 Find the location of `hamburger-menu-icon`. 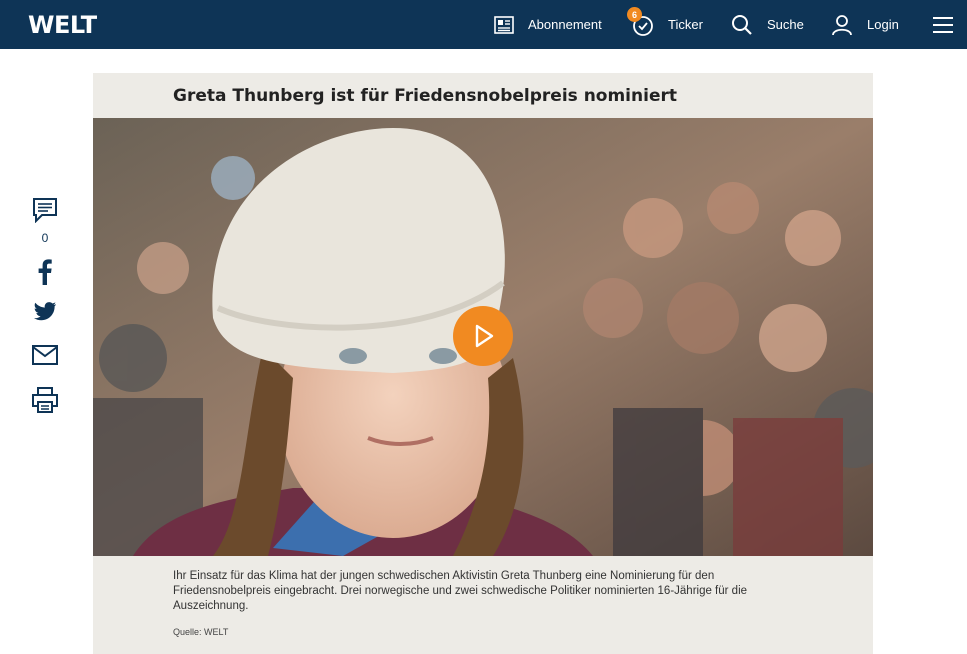

hamburger-menu-icon is located at coordinates (943, 24).